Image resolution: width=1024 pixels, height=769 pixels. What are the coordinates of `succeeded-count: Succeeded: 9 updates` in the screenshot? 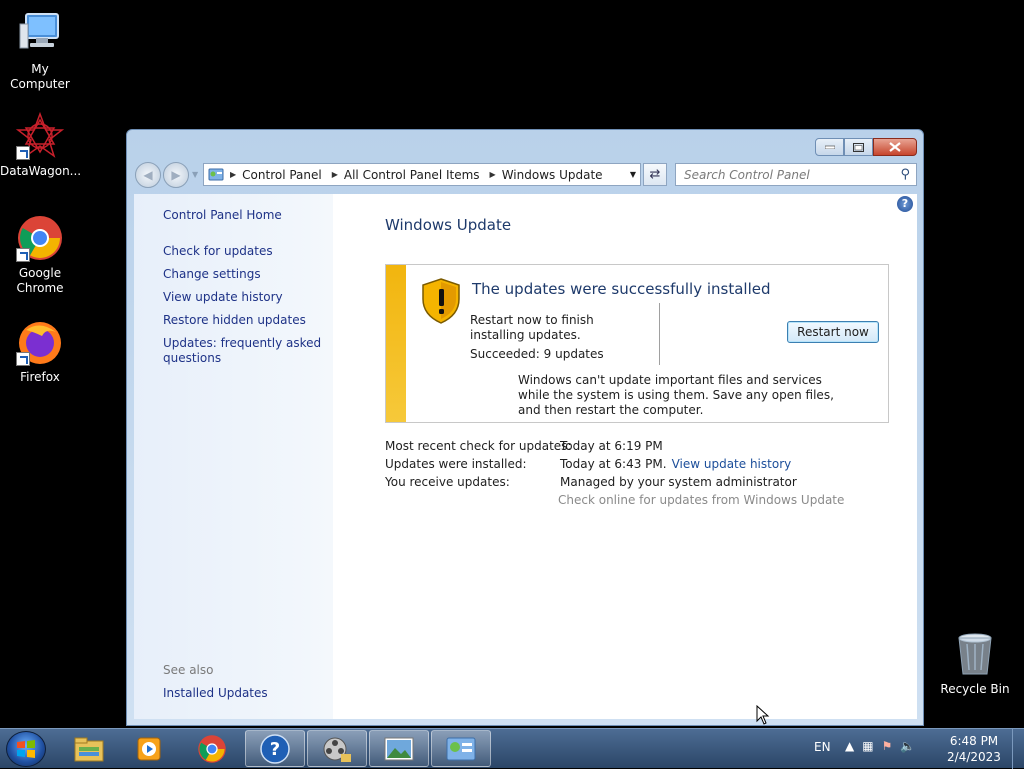 It's located at (537, 354).